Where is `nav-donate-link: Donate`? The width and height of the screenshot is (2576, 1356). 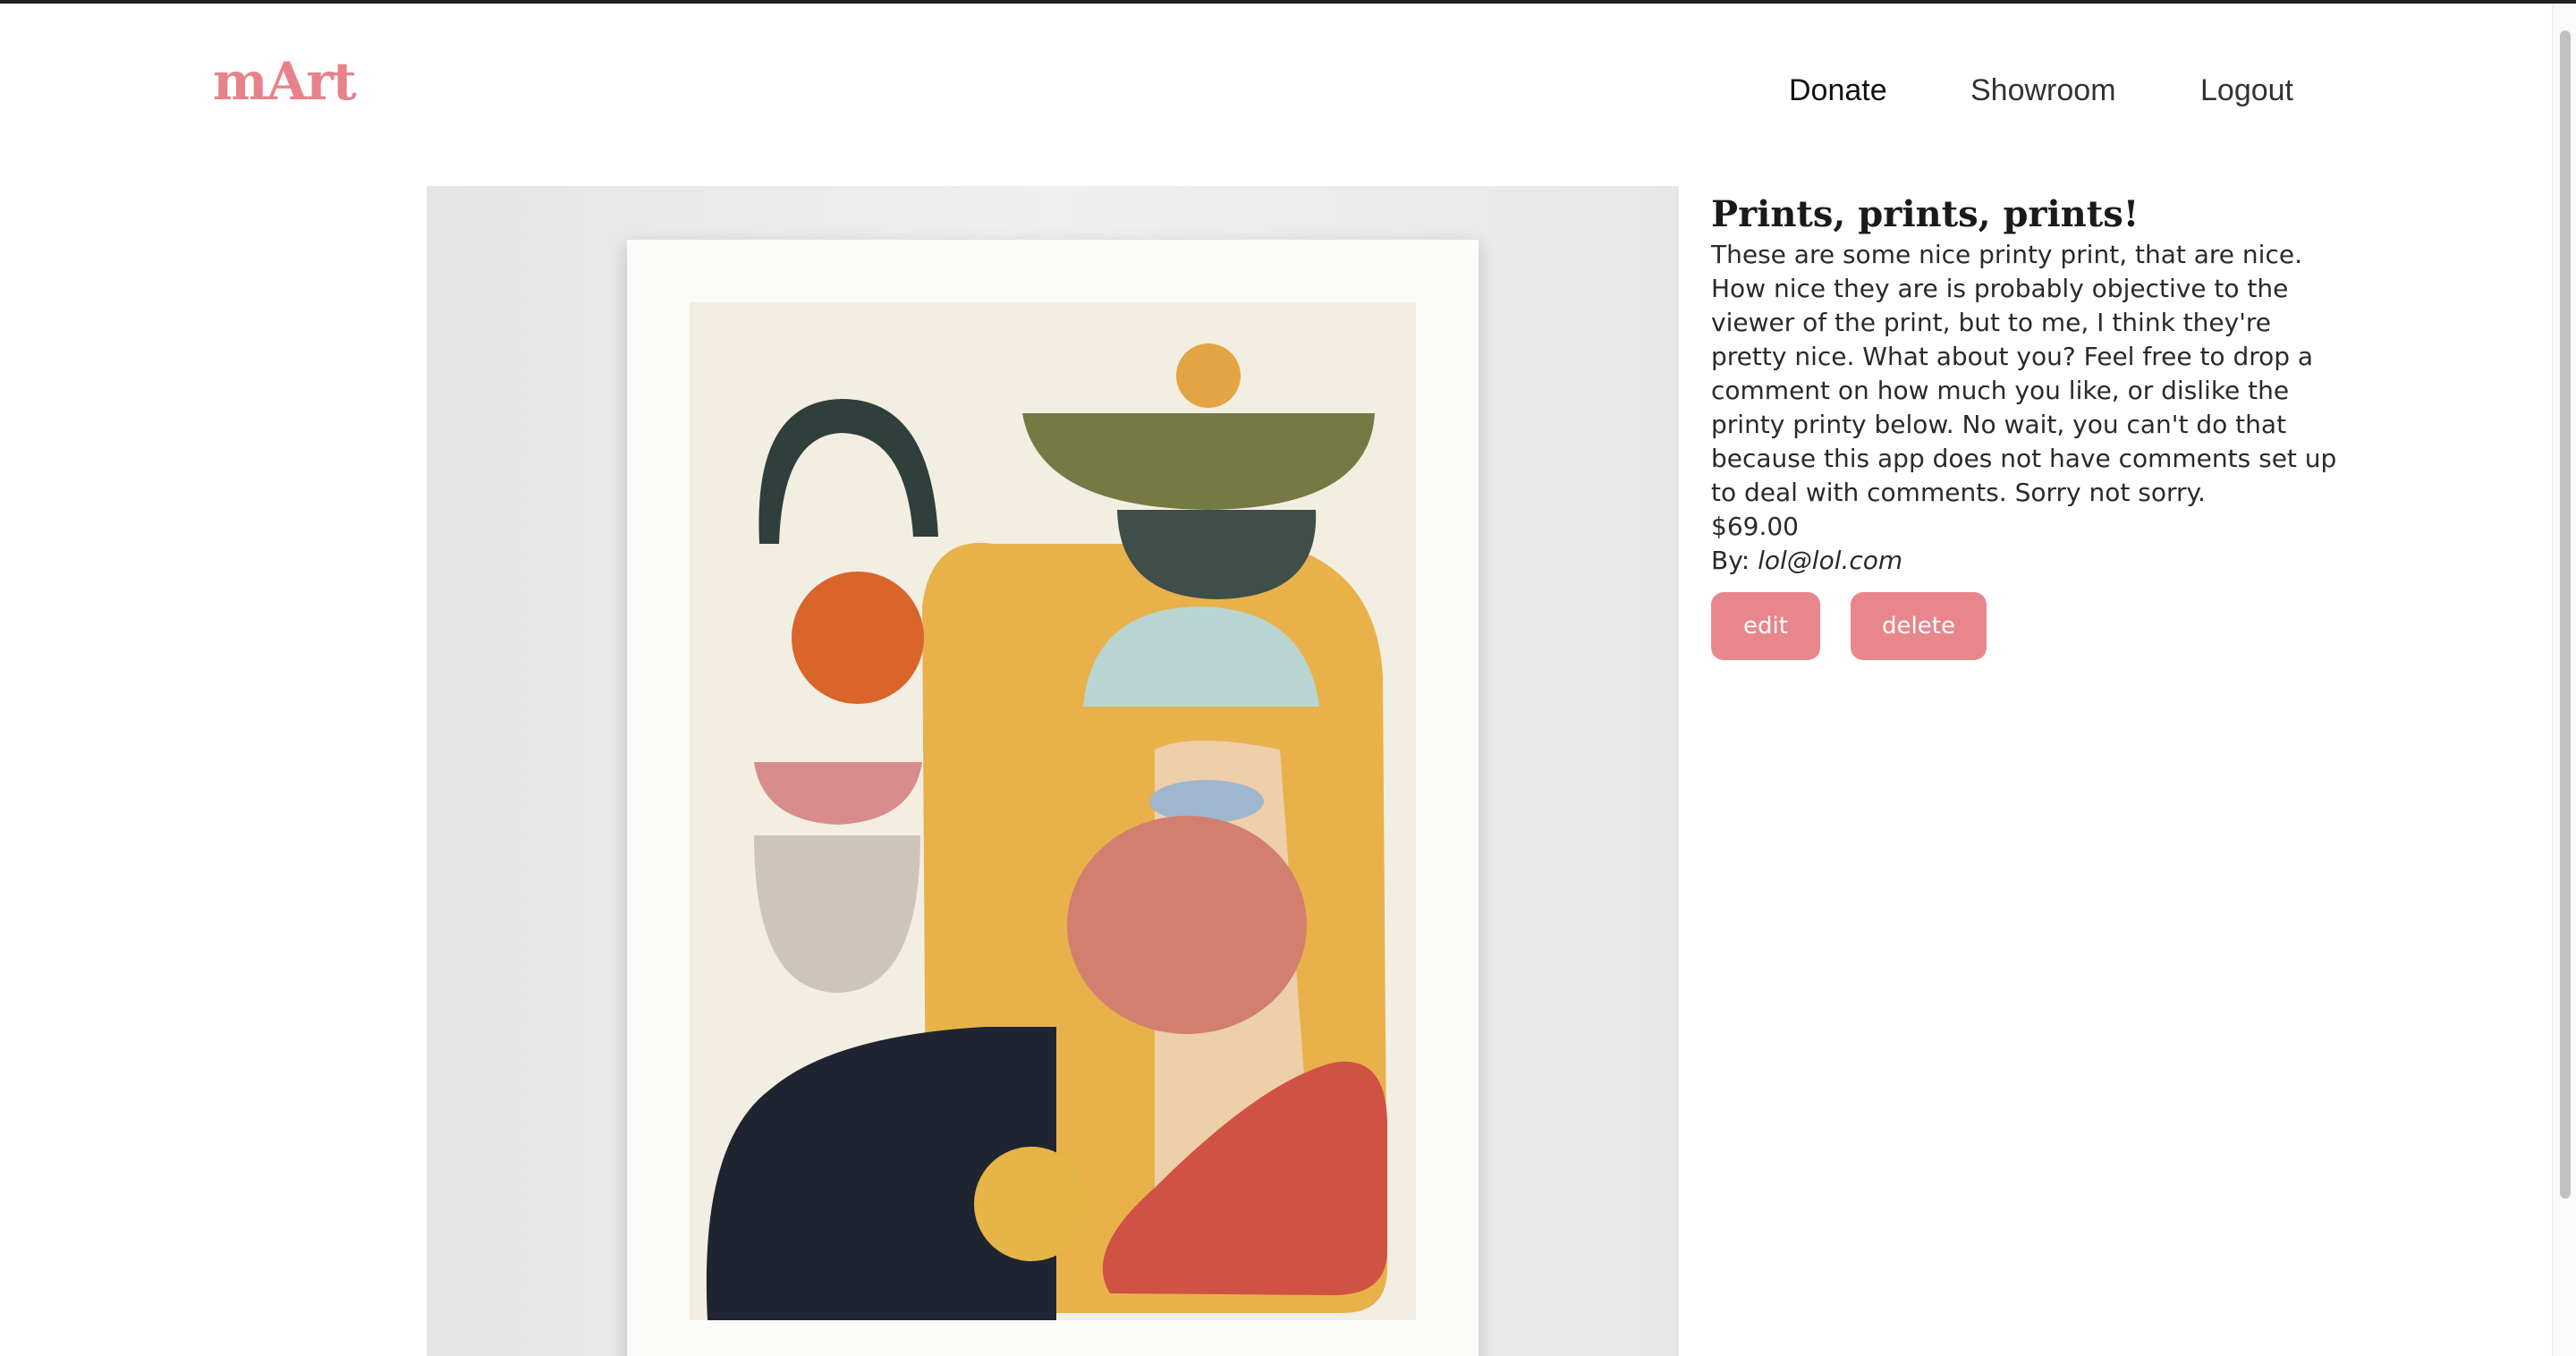
nav-donate-link: Donate is located at coordinates (1838, 91).